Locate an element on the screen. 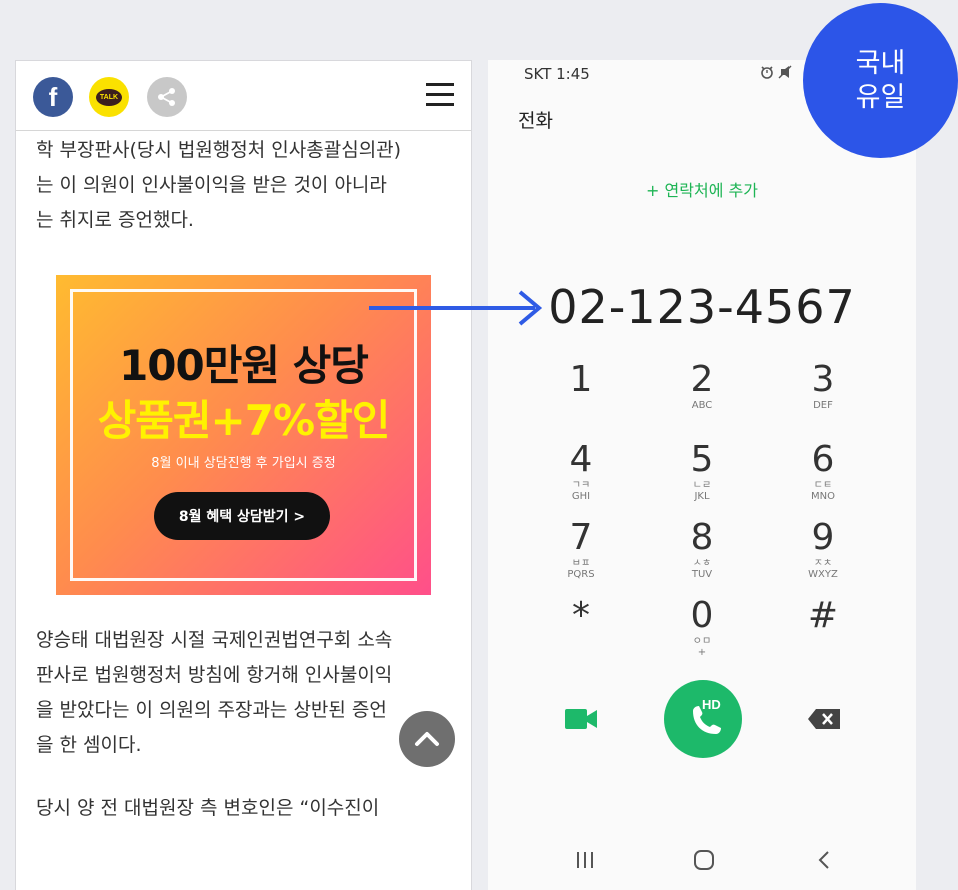 This screenshot has width=958, height=890. keypad-korean-letters: ㄱㅋ is located at coordinates (581, 485).